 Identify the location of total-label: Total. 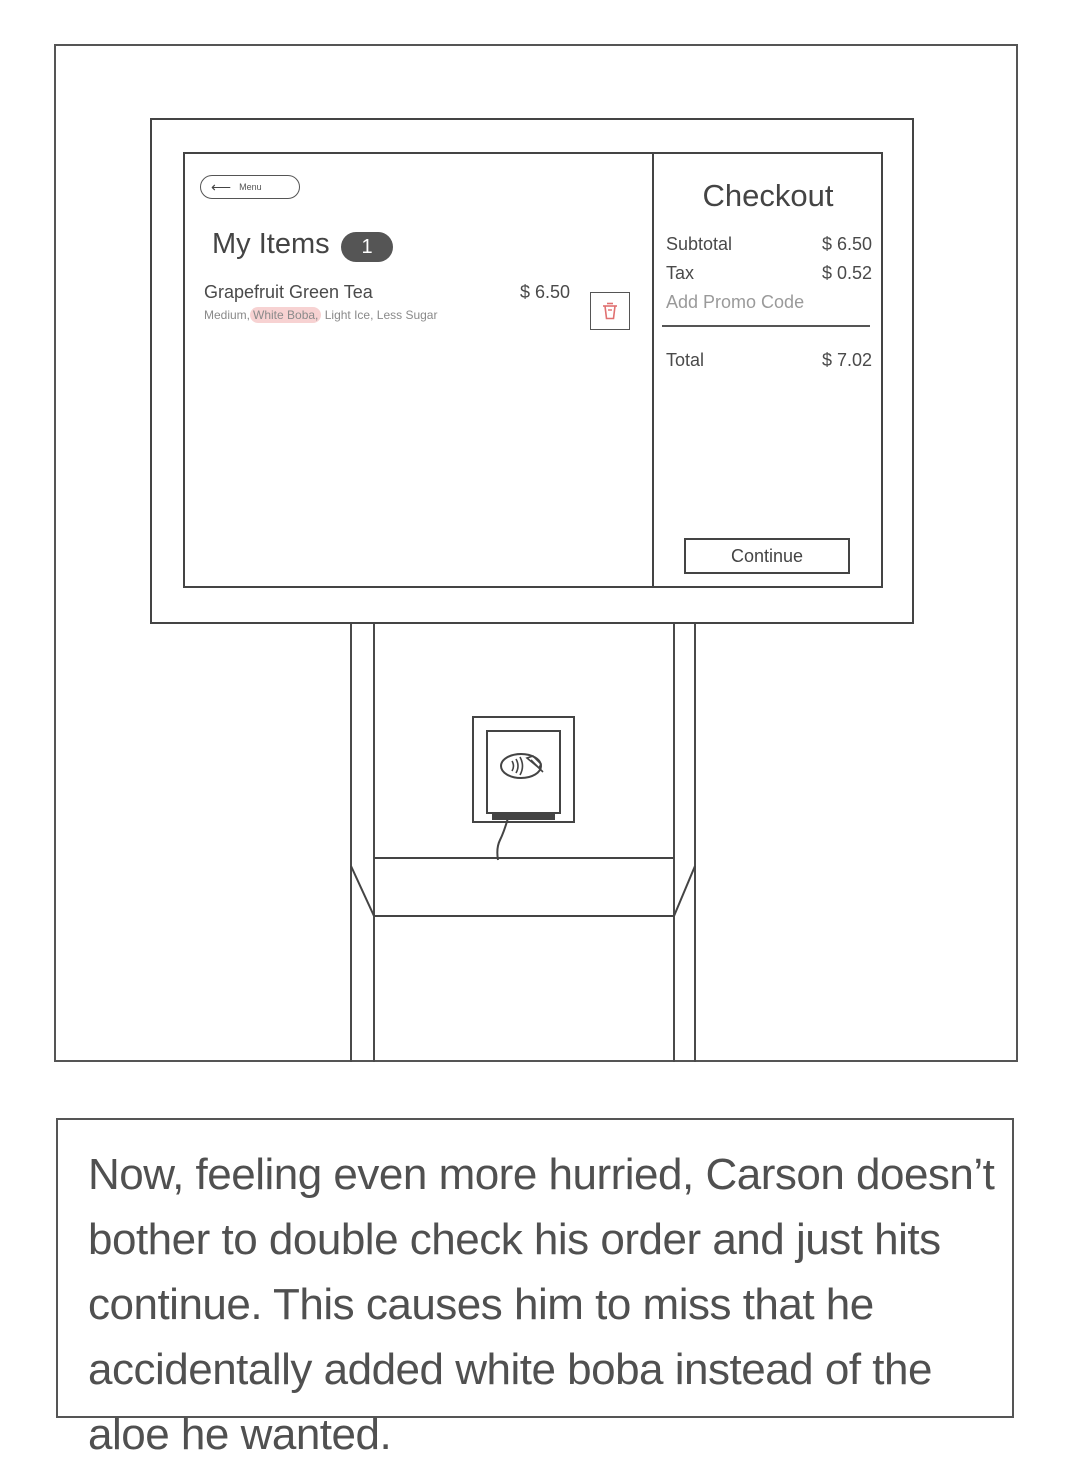
(685, 360).